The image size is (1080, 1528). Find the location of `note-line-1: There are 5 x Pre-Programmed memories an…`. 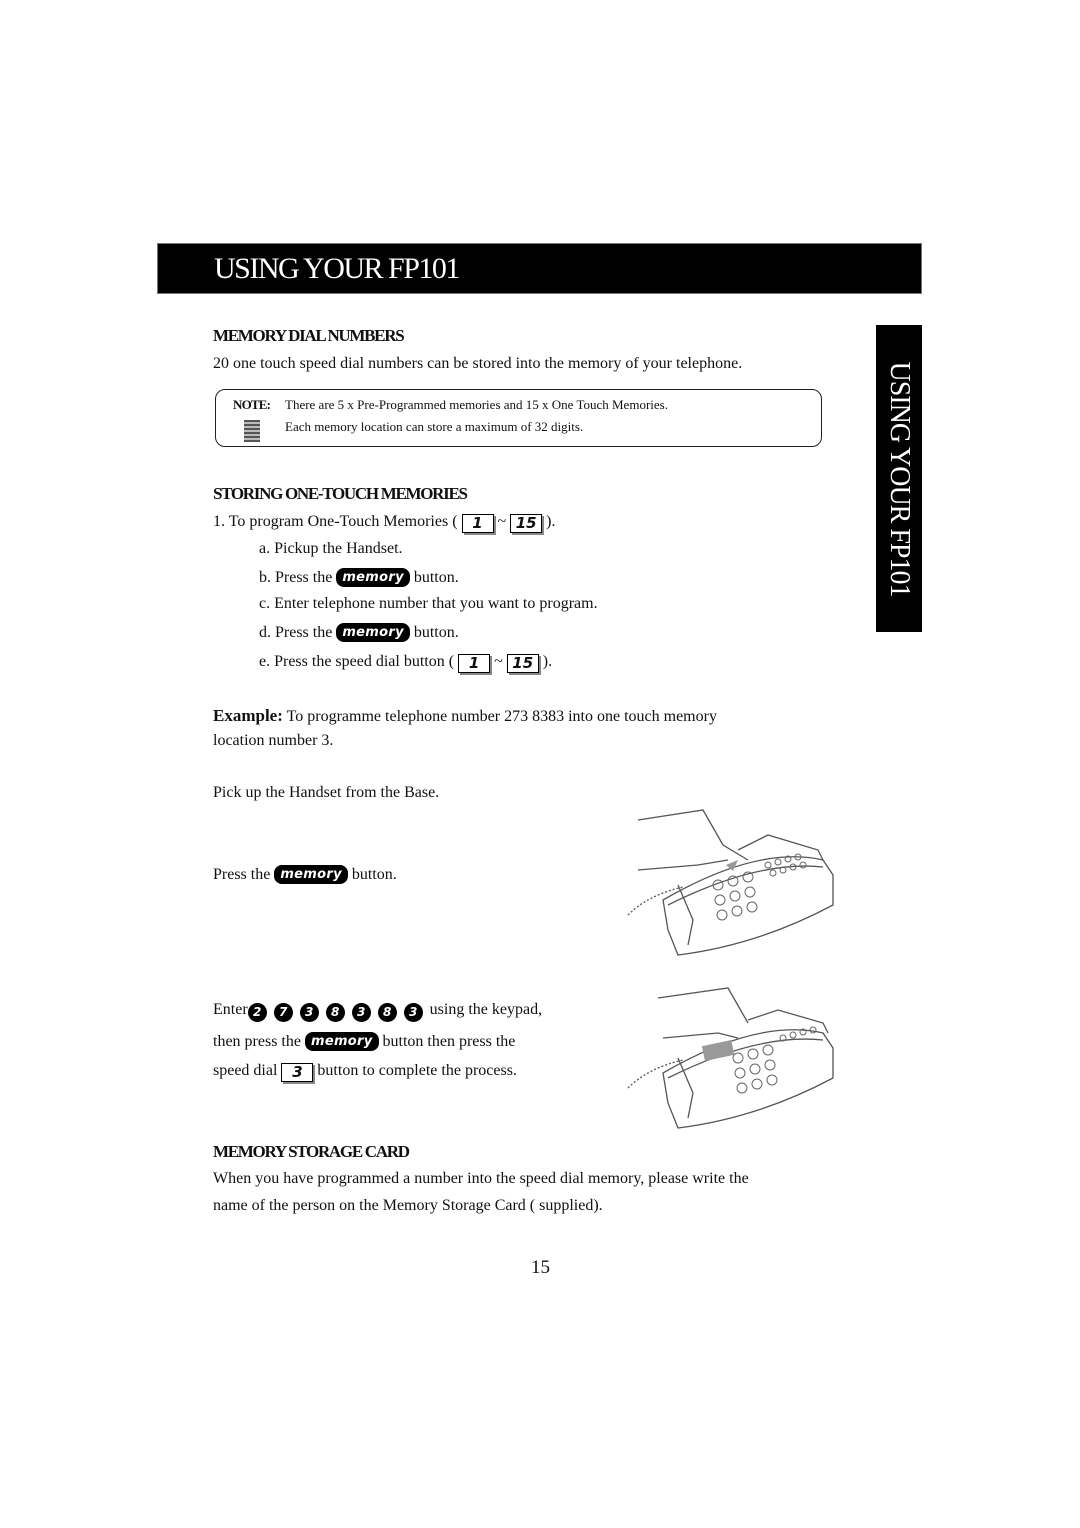

note-line-1: There are 5 x Pre-Programmed memories an… is located at coordinates (476, 404).